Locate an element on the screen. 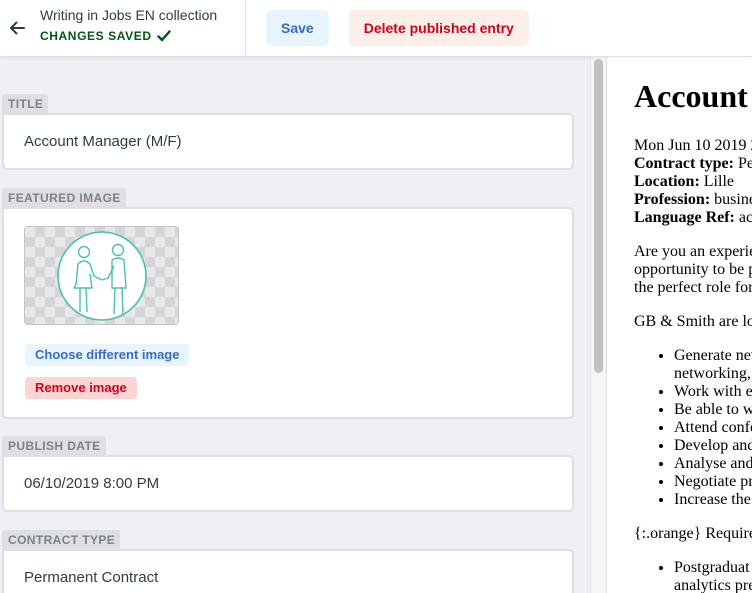  preview-list-item-line: networking, is located at coordinates (712, 373).